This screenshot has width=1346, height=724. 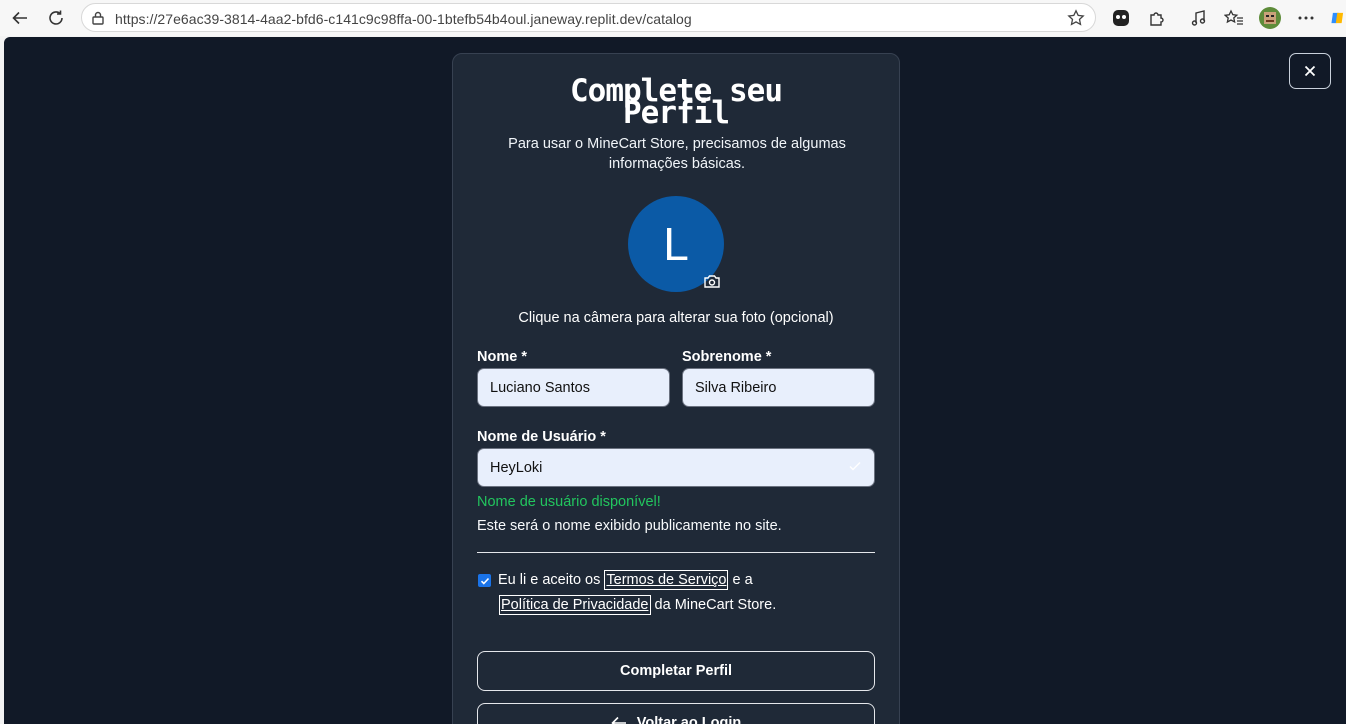 I want to click on site-info-icon, so click(x=98, y=18).